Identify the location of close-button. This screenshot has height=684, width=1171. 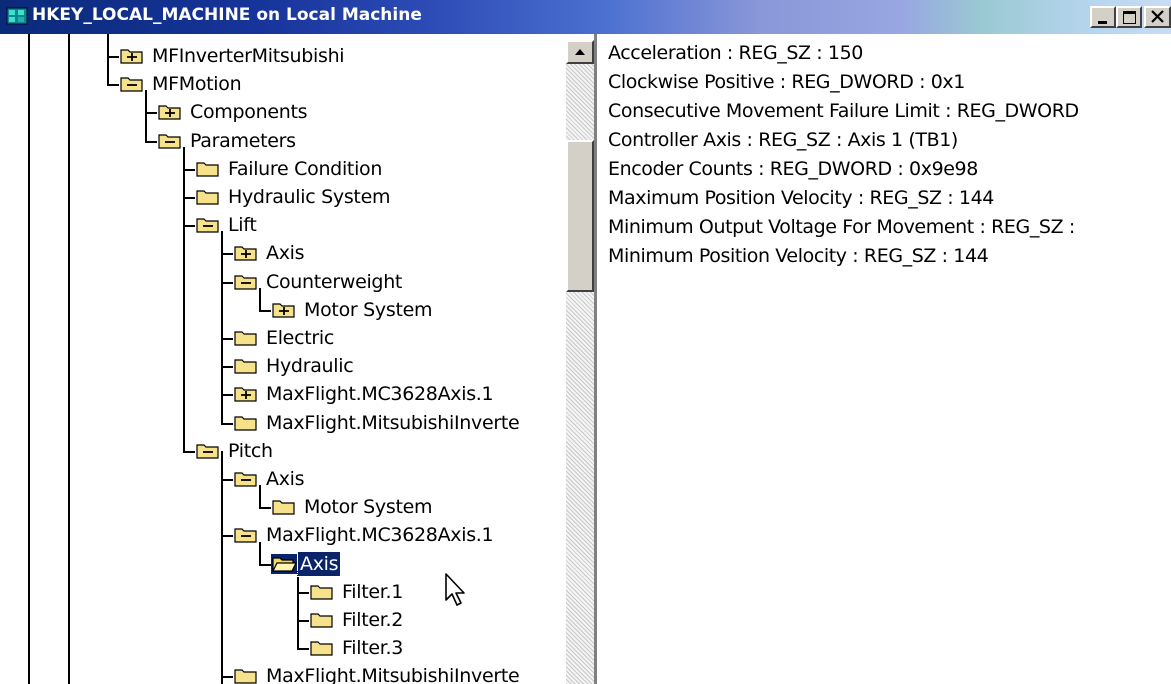
(1157, 17).